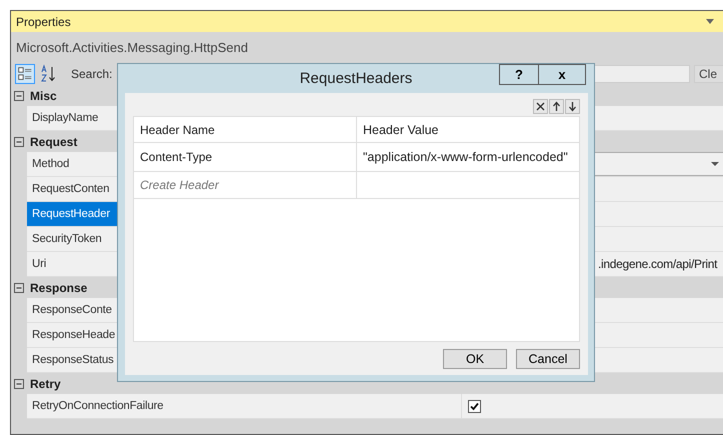 The image size is (723, 435). What do you see at coordinates (43, 21) in the screenshot?
I see `panel-title: Properties` at bounding box center [43, 21].